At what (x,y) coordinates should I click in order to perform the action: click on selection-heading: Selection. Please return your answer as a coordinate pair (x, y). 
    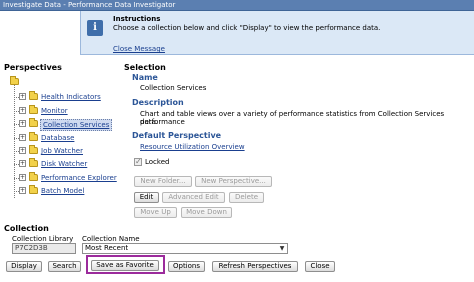
    Looking at the image, I should click on (145, 67).